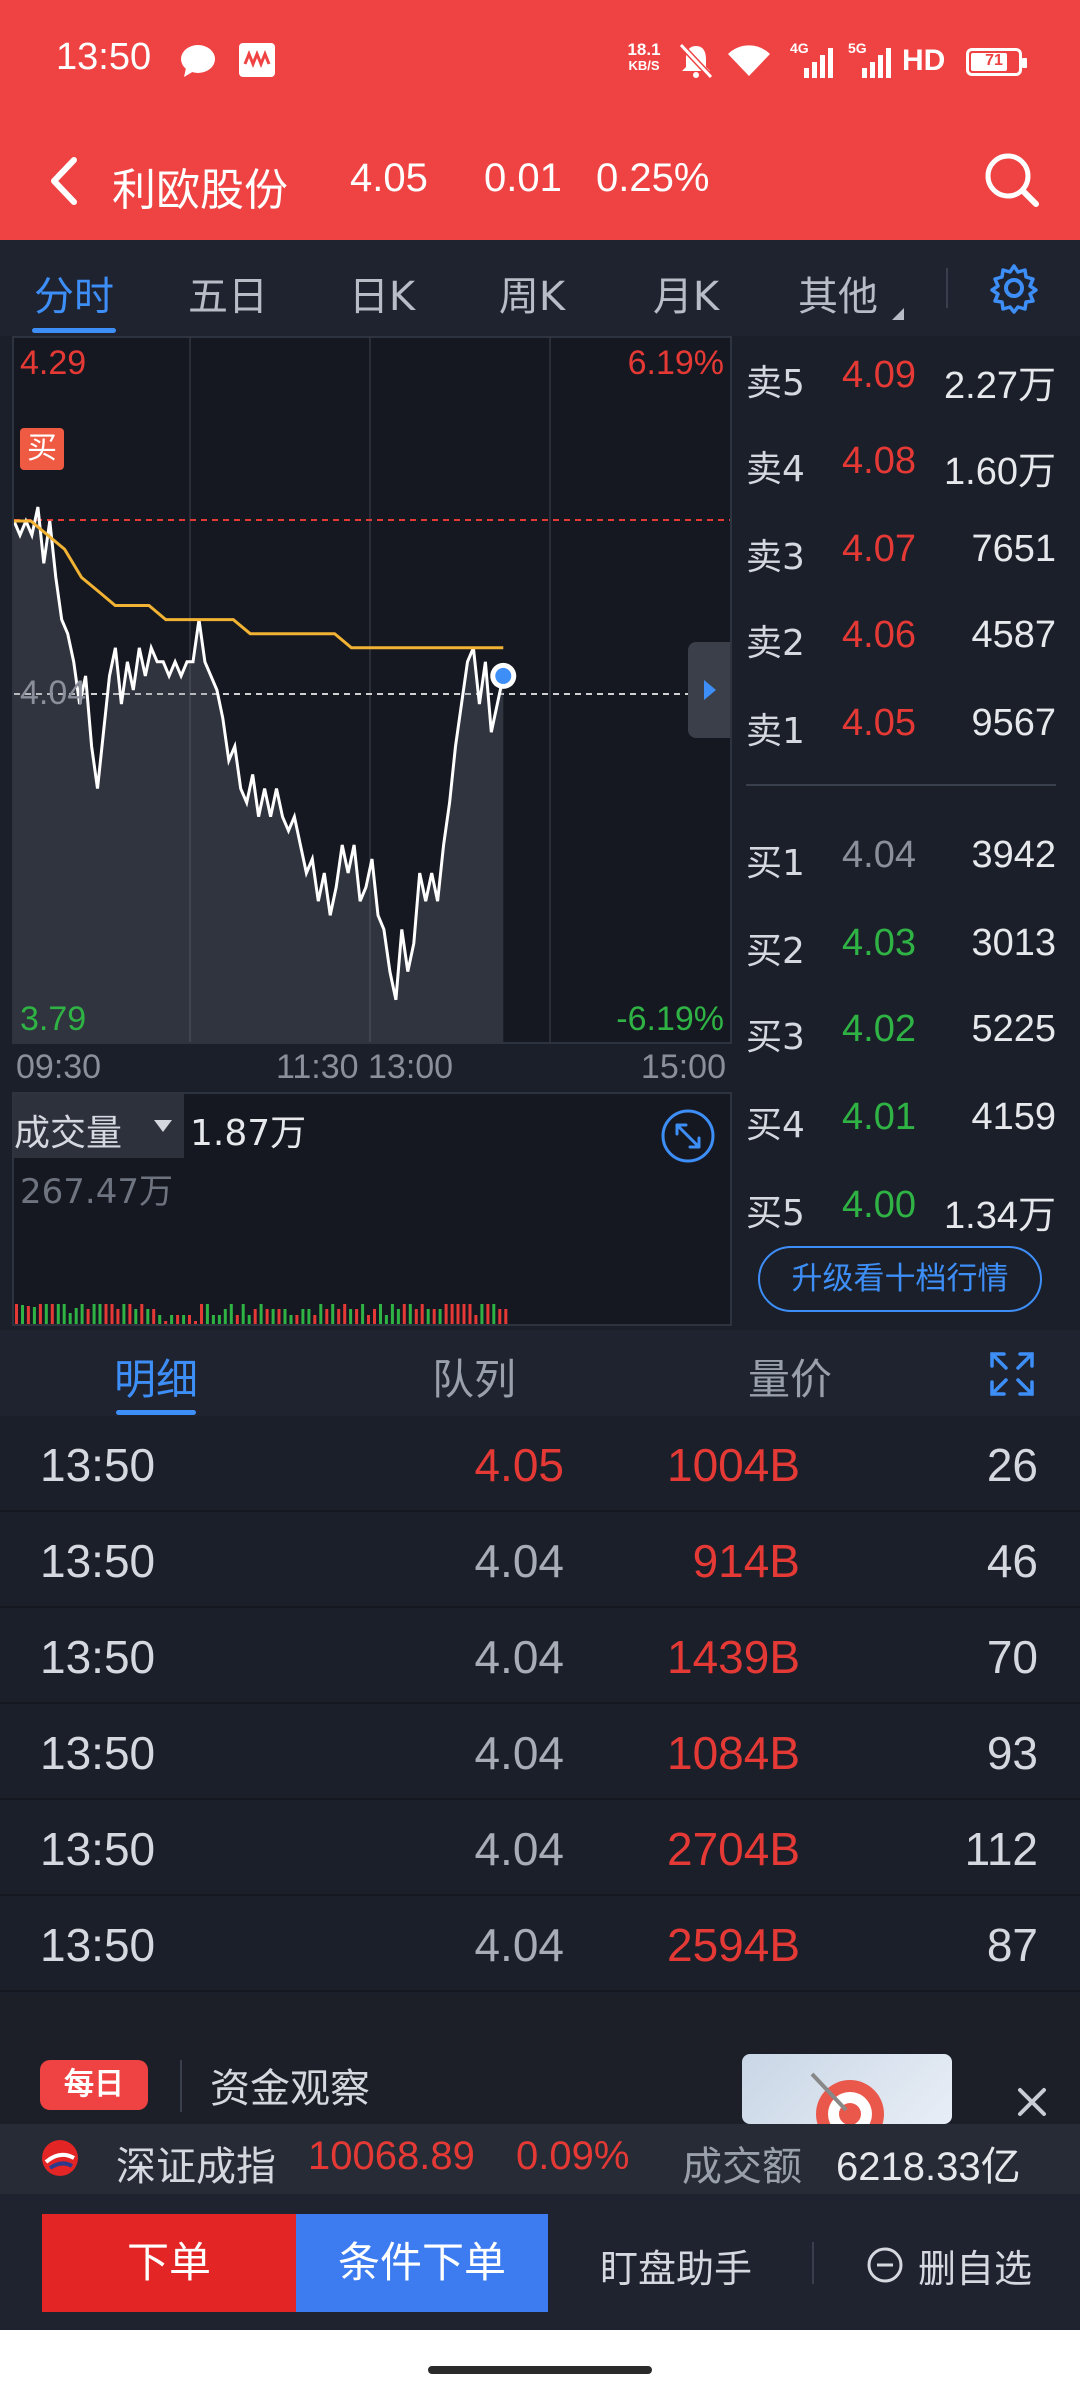 The width and height of the screenshot is (1080, 2400). What do you see at coordinates (676, 2265) in the screenshot?
I see `watch-assistant-button: 盯盘助手` at bounding box center [676, 2265].